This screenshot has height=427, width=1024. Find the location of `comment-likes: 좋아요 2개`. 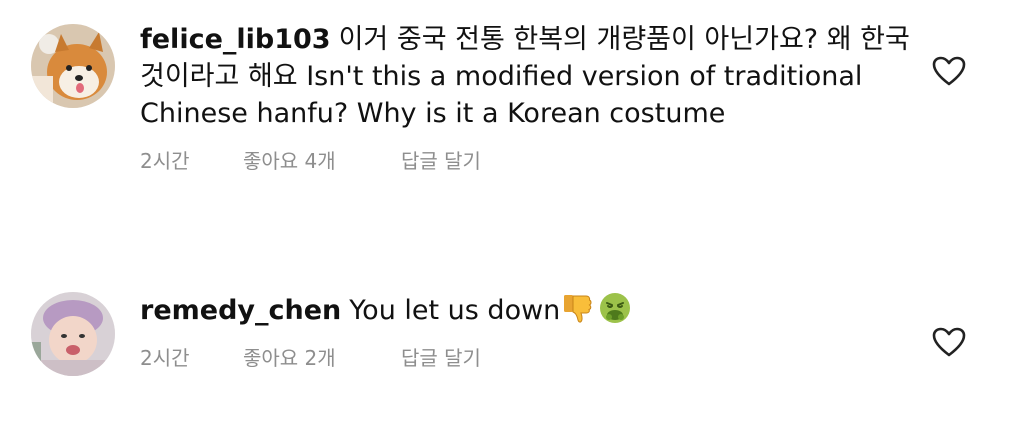

comment-likes: 좋아요 2개 is located at coordinates (322, 358).